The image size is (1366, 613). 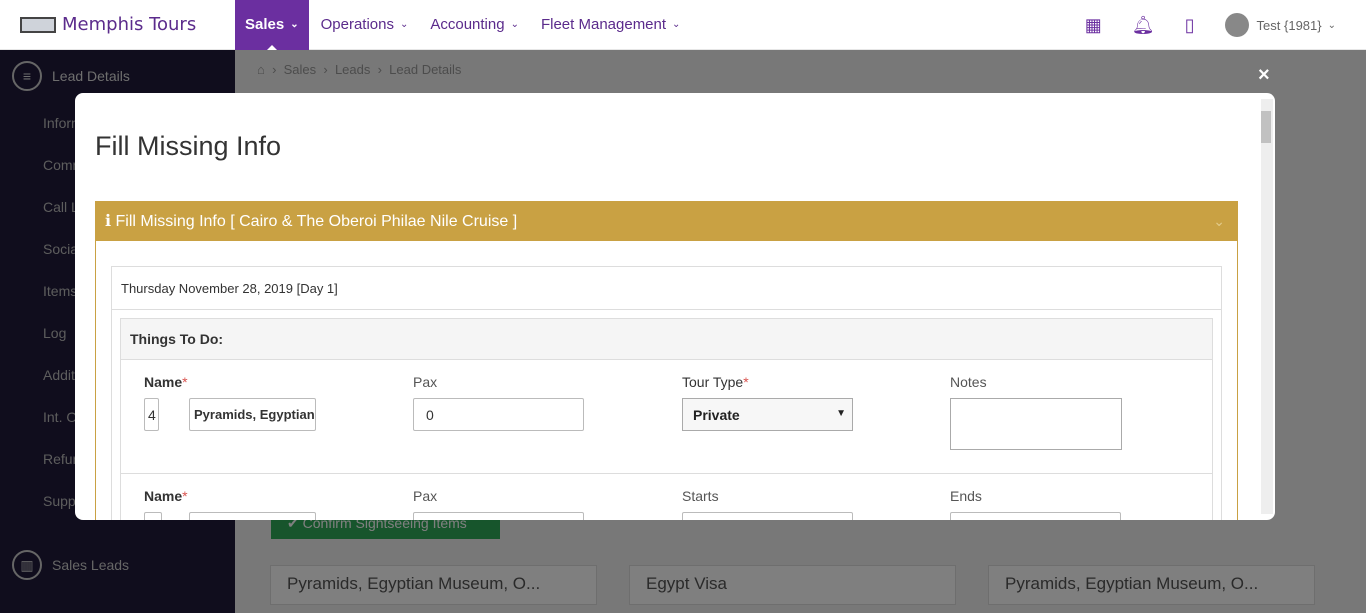 What do you see at coordinates (715, 382) in the screenshot?
I see `tour-type-label: Tour Type*` at bounding box center [715, 382].